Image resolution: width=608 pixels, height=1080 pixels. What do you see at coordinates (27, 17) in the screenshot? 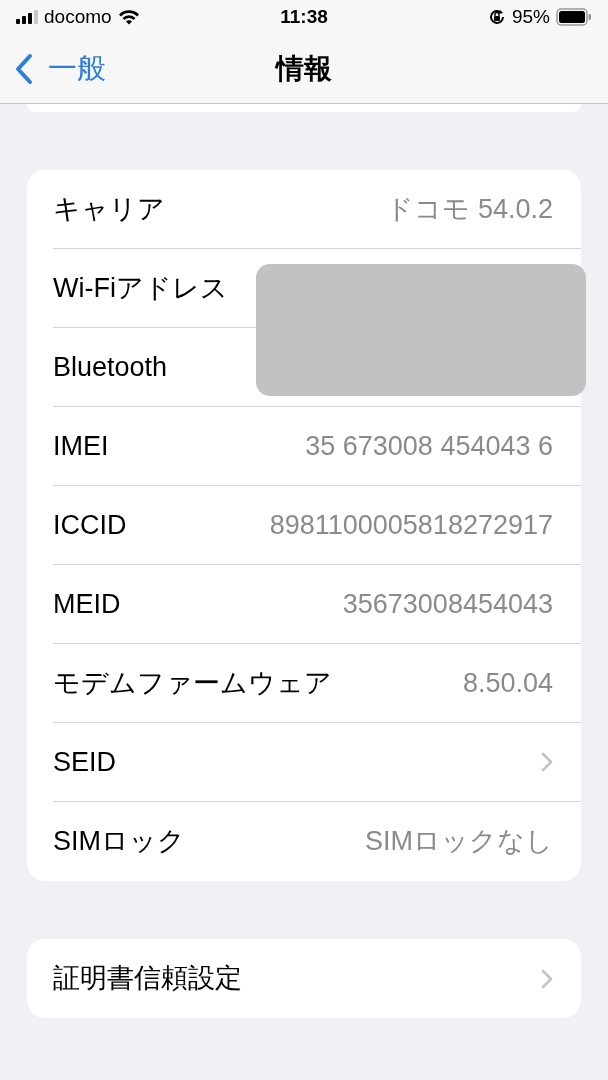
I see `signal-icon` at bounding box center [27, 17].